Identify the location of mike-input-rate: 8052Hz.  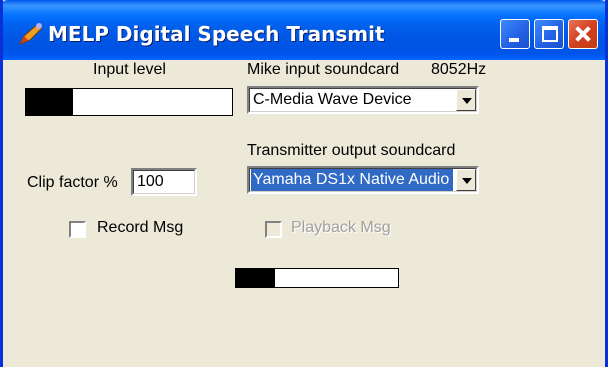
(459, 69).